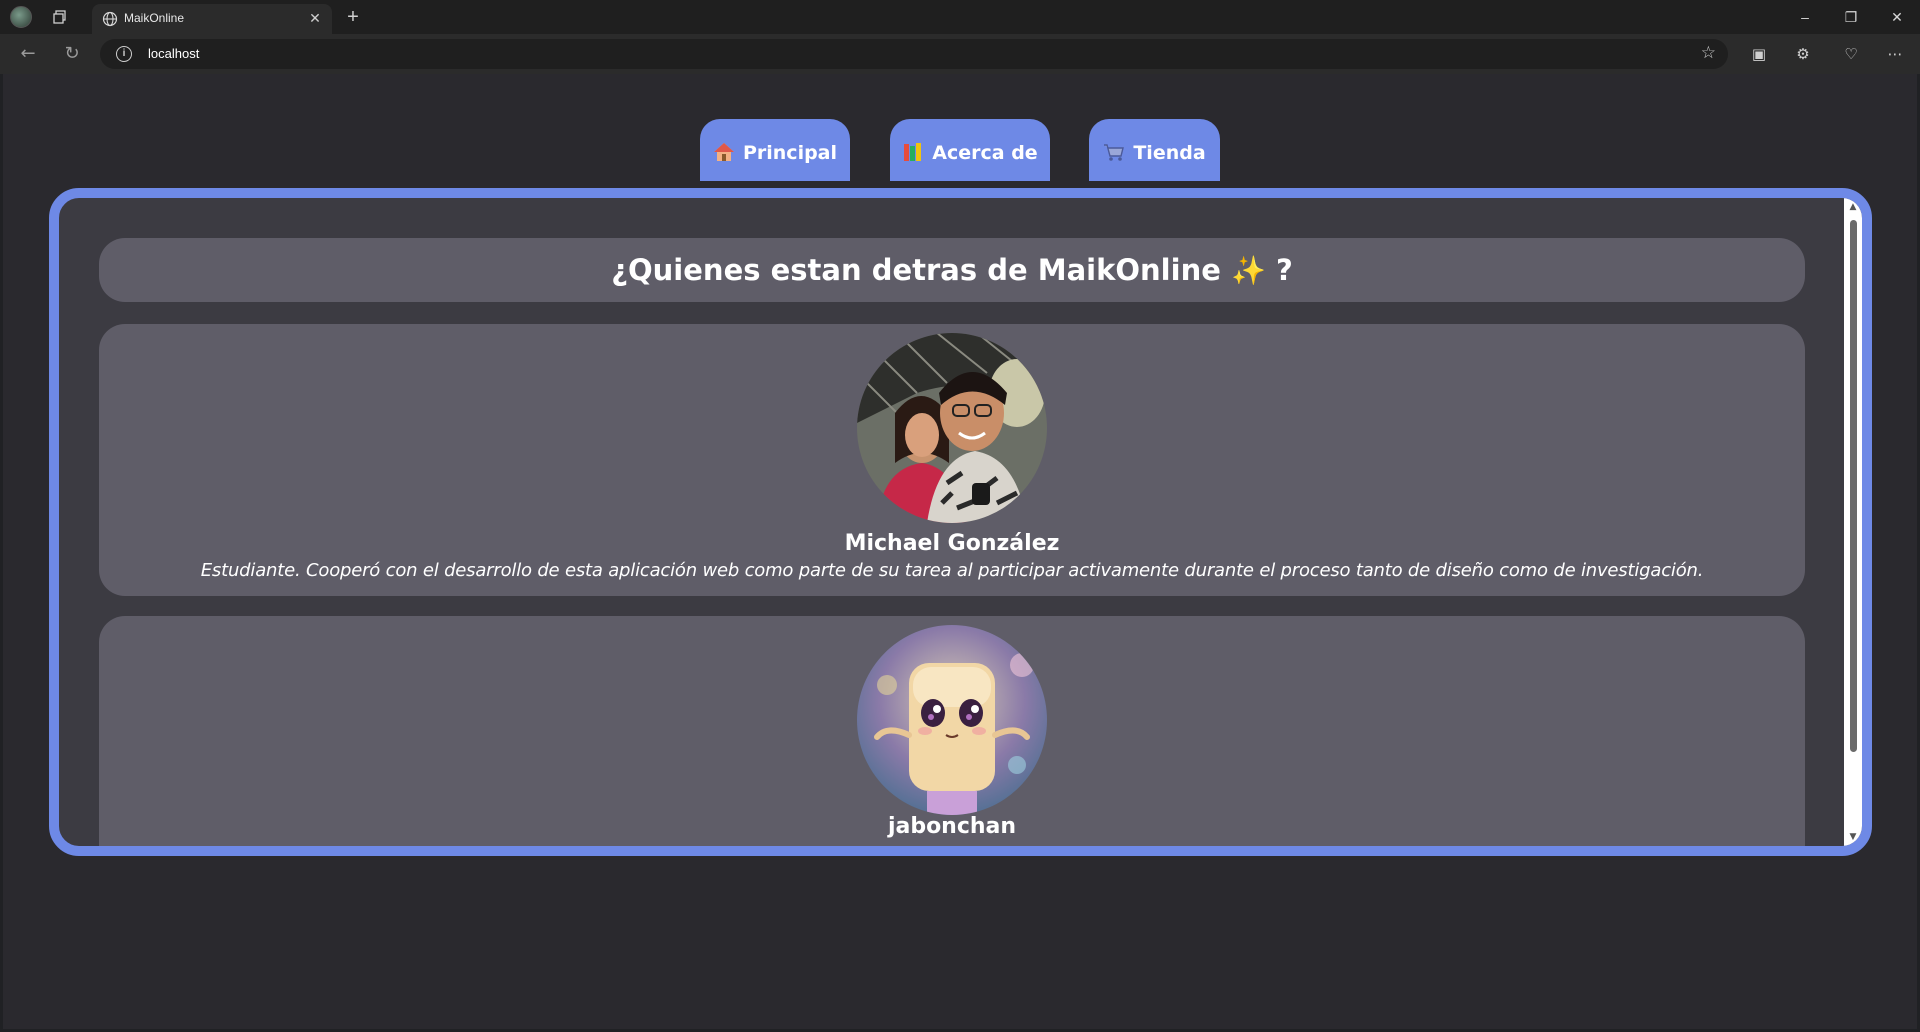  What do you see at coordinates (1897, 17) in the screenshot?
I see `close-window-button: ✕` at bounding box center [1897, 17].